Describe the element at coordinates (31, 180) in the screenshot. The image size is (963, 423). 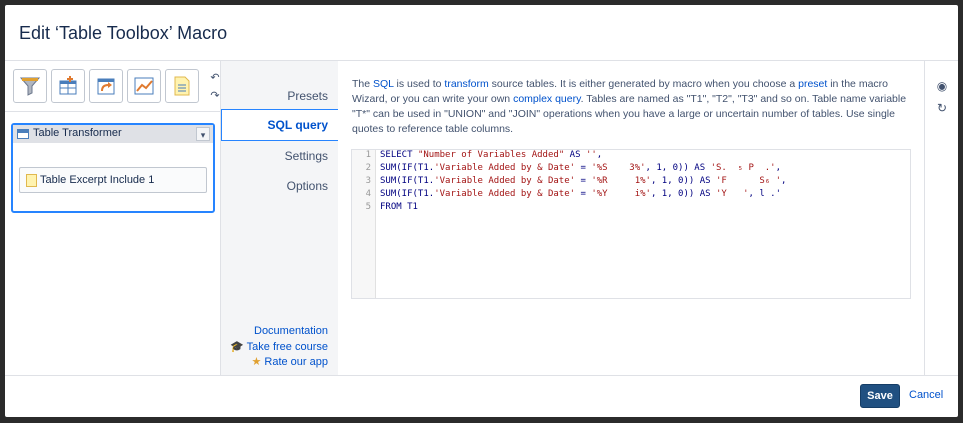
I see `page-excerpt-icon` at that location.